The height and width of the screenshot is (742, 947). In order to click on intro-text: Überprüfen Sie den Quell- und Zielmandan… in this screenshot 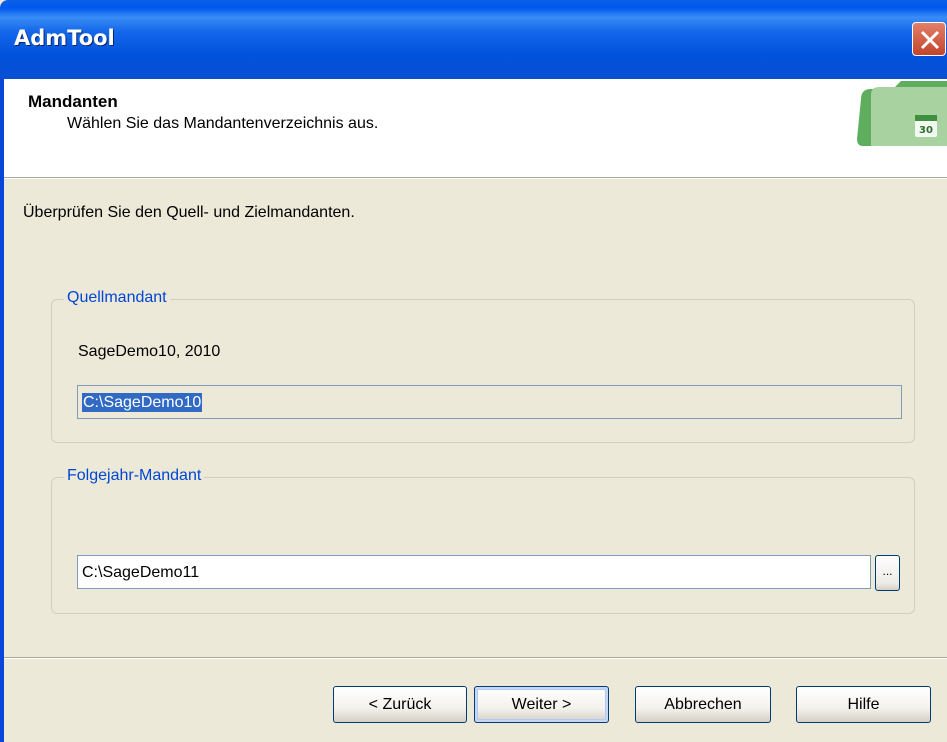, I will do `click(189, 212)`.